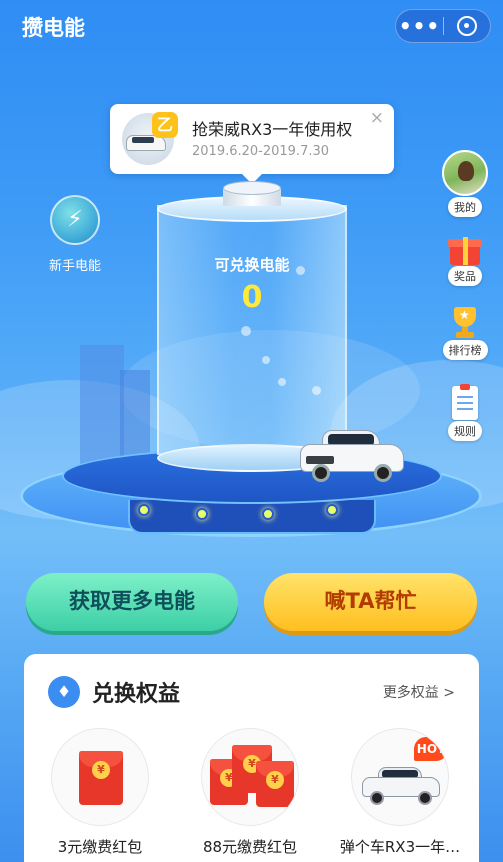 The width and height of the screenshot is (503, 862). I want to click on get-more-energy-button: 获取更多电能, so click(132, 602).